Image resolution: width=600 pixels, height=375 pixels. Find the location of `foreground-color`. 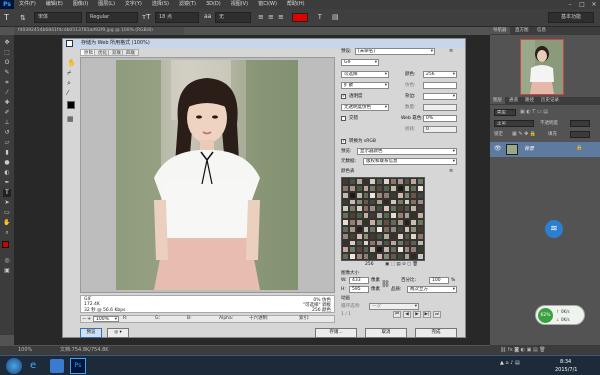

foreground-color is located at coordinates (5, 244).